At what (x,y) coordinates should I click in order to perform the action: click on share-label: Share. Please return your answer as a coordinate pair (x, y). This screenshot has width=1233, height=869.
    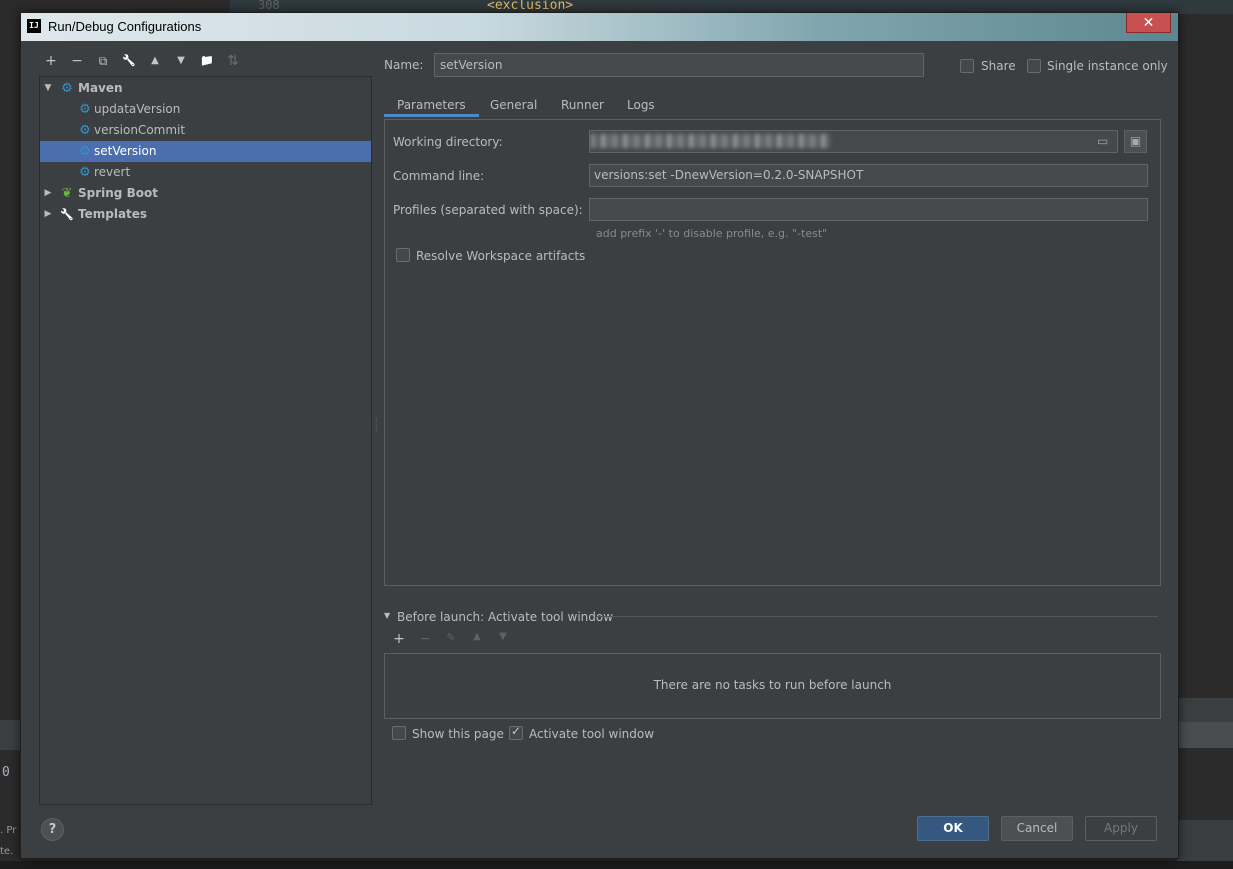
    Looking at the image, I should click on (998, 66).